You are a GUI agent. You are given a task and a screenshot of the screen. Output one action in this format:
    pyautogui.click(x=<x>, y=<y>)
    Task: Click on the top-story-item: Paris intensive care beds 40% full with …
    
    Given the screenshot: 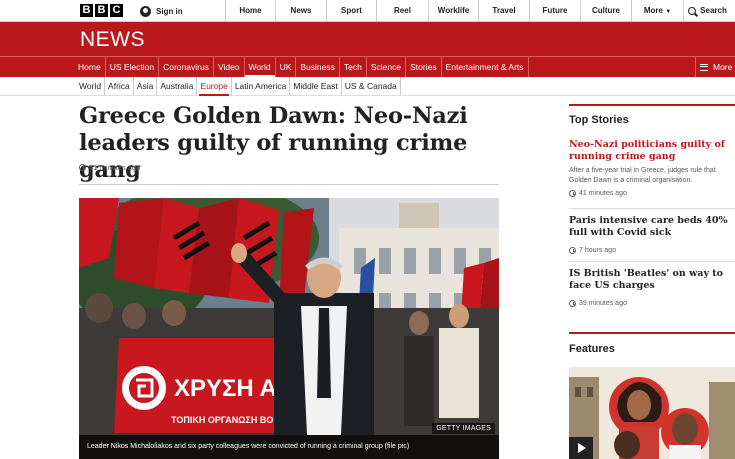 What is the action you would take?
    pyautogui.click(x=650, y=234)
    